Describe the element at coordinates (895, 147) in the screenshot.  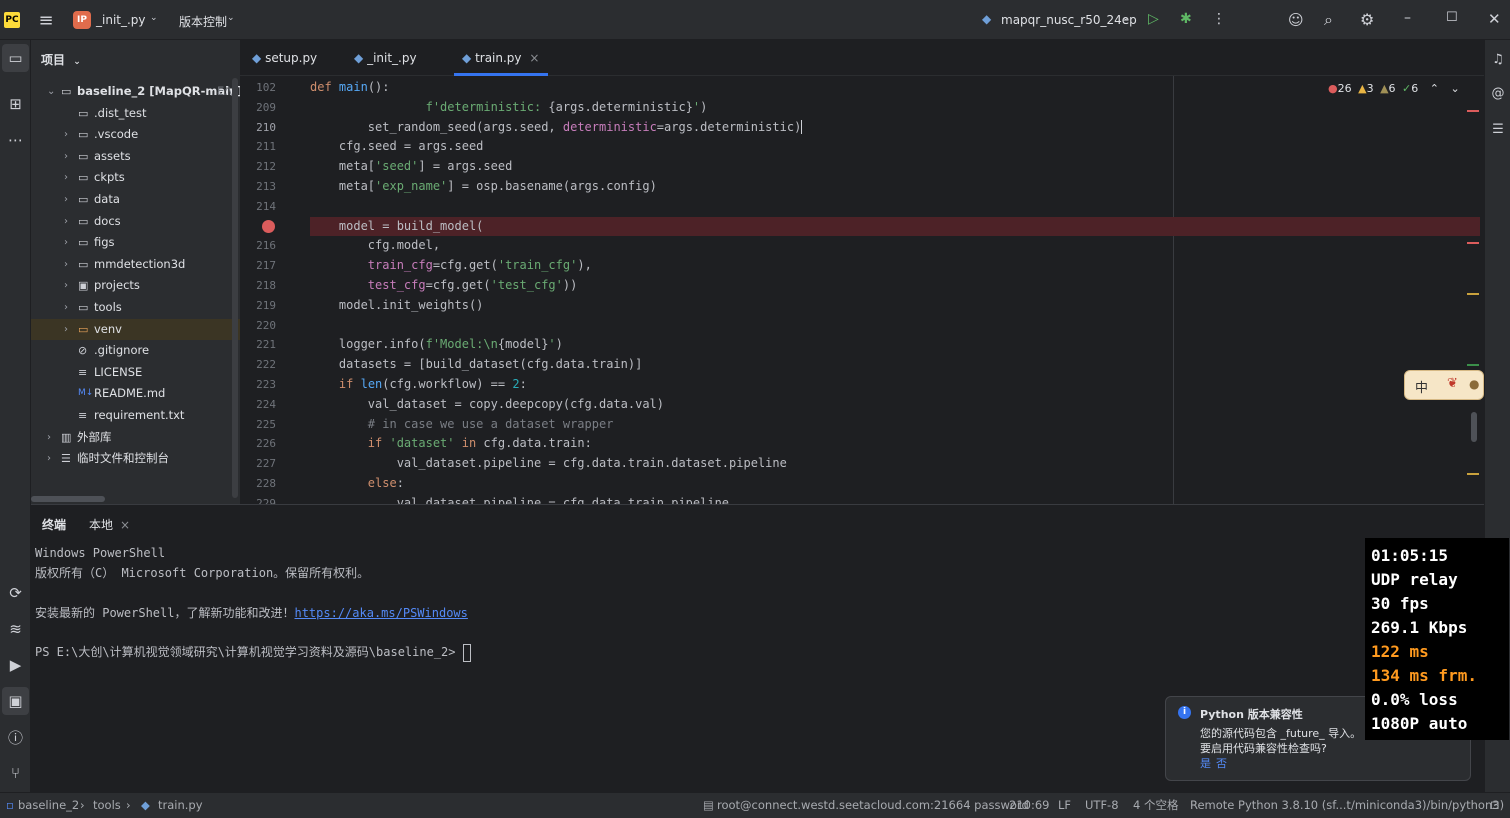
I see `code-line: cfg.seed = args.seed` at that location.